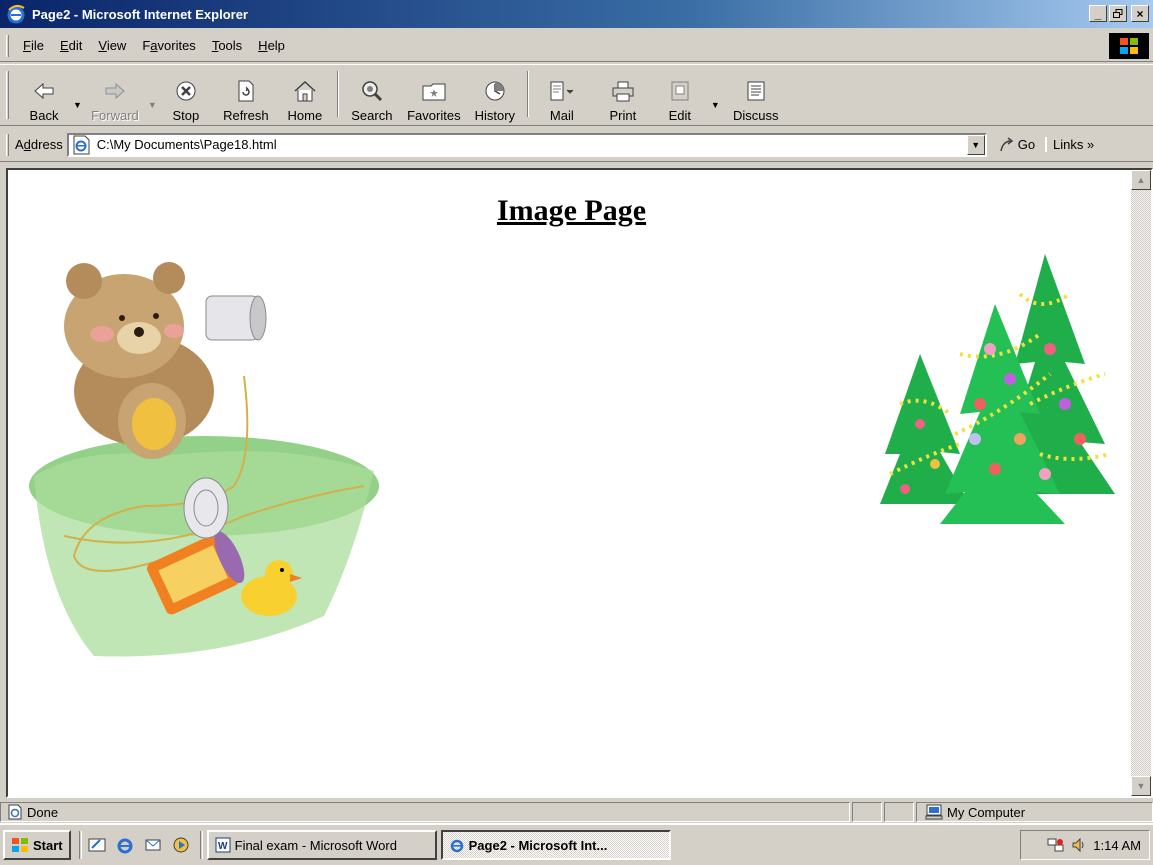 The width and height of the screenshot is (1153, 865). I want to click on windows-flag-icon, so click(1129, 46).